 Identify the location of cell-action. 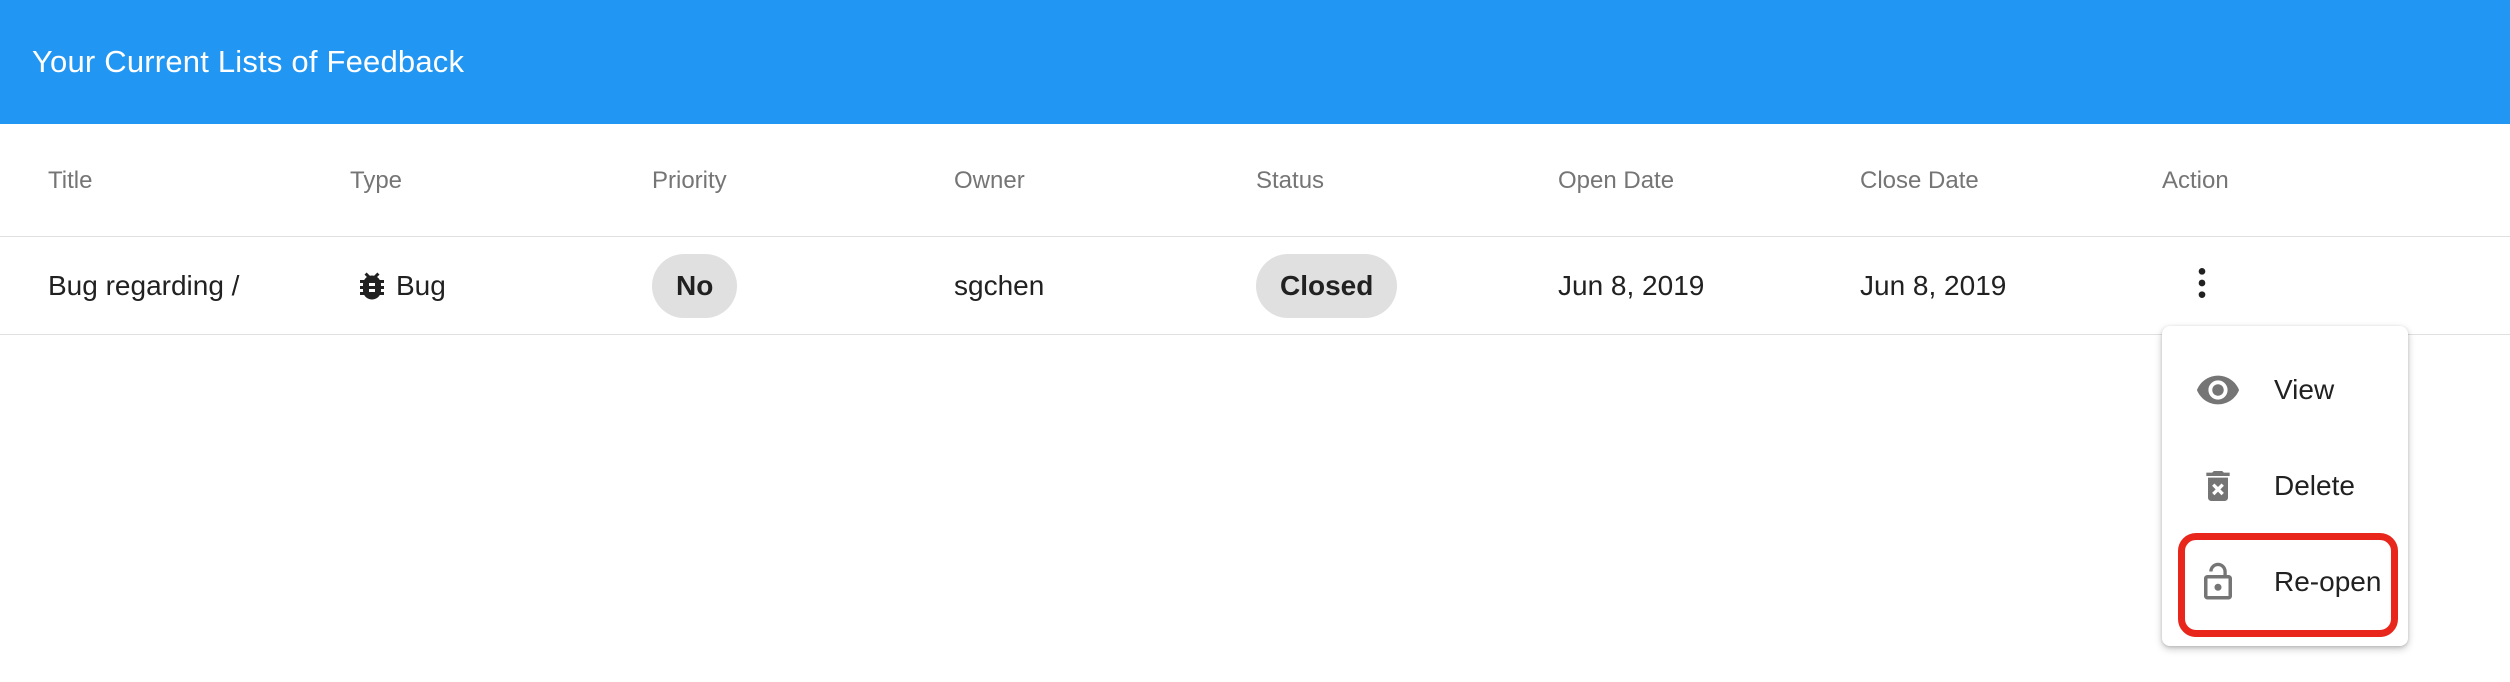
(2202, 286).